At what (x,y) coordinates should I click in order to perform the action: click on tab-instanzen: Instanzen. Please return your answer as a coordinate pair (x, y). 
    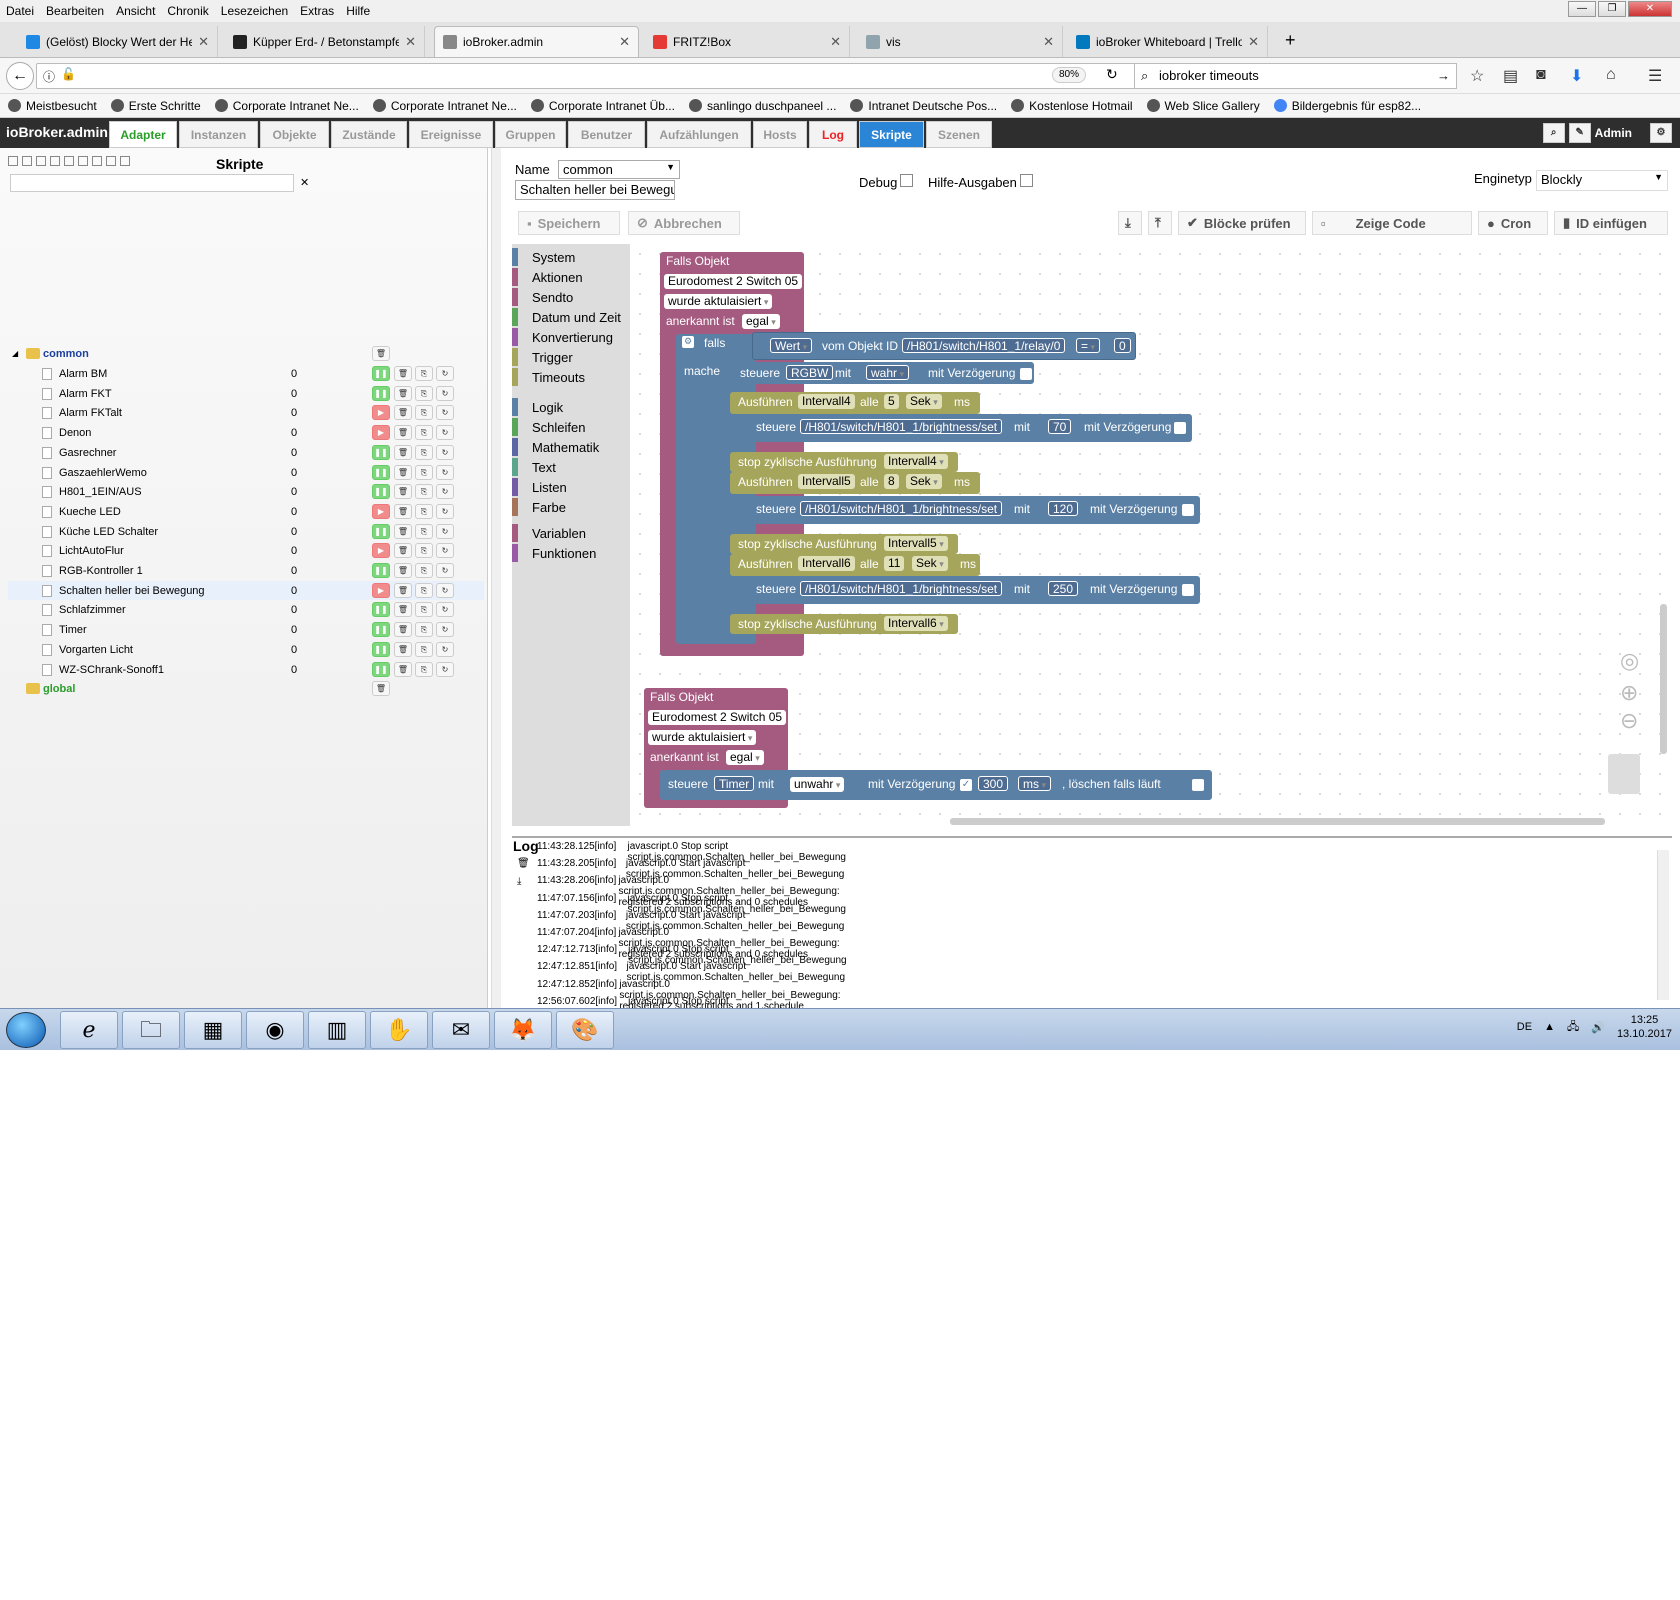
    Looking at the image, I should click on (218, 134).